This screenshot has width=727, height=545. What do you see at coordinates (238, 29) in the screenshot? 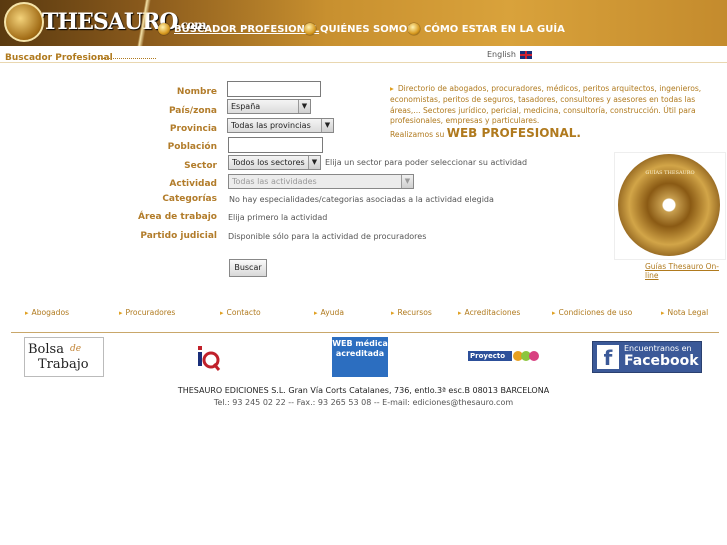
I see `nav-buscador: BUSCADOR PROFESIONAL` at bounding box center [238, 29].